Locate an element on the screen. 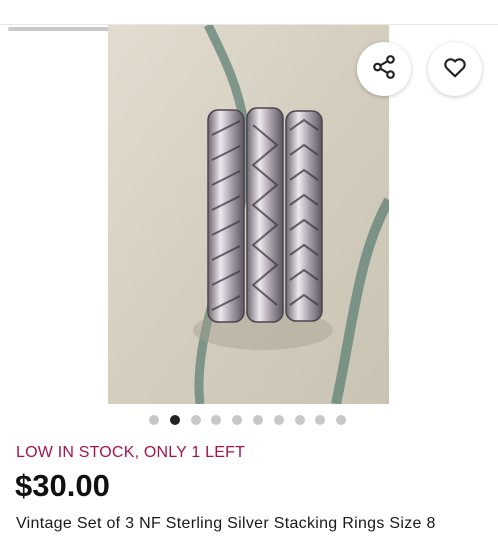  heart-icon is located at coordinates (455, 69).